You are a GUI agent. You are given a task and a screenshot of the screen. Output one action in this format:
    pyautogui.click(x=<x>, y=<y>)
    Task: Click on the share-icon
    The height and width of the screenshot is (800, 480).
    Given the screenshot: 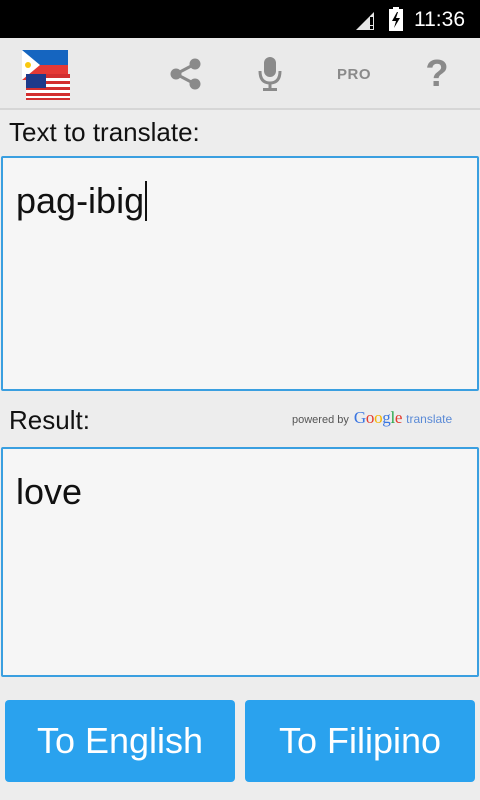 What is the action you would take?
    pyautogui.click(x=185, y=74)
    